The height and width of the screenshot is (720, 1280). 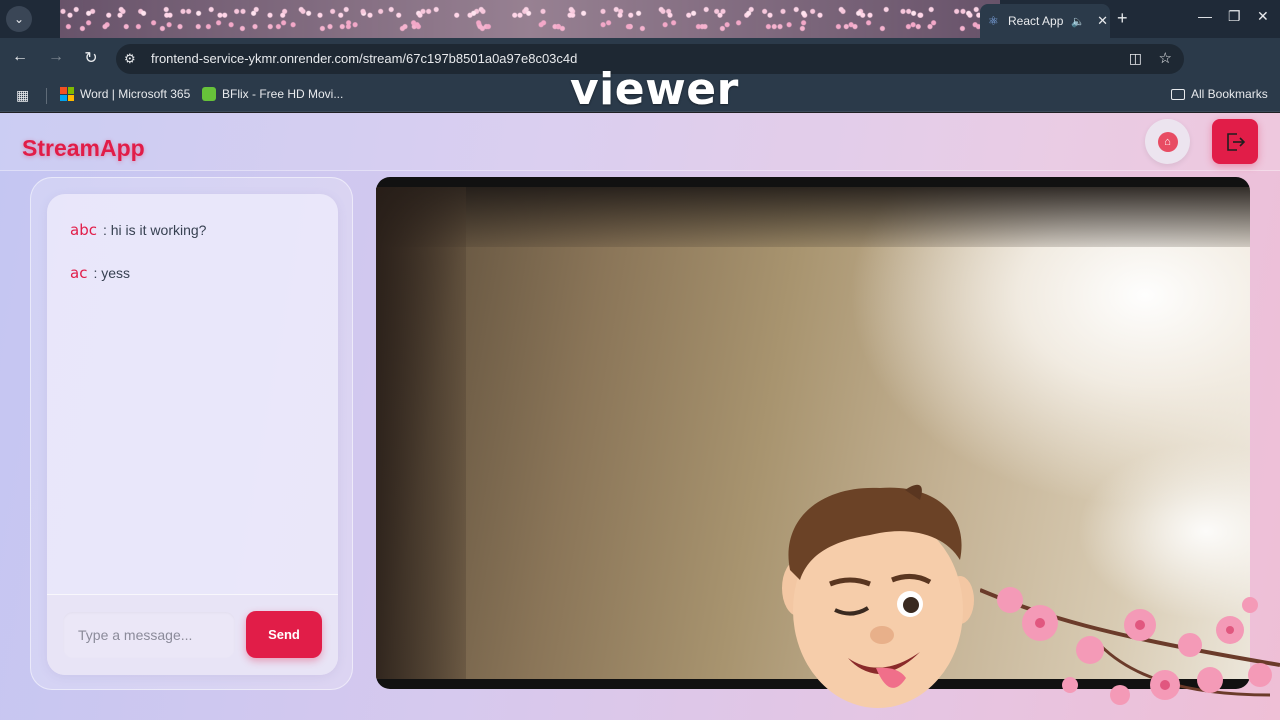 What do you see at coordinates (130, 59) in the screenshot?
I see `site-info-icon: ⚙` at bounding box center [130, 59].